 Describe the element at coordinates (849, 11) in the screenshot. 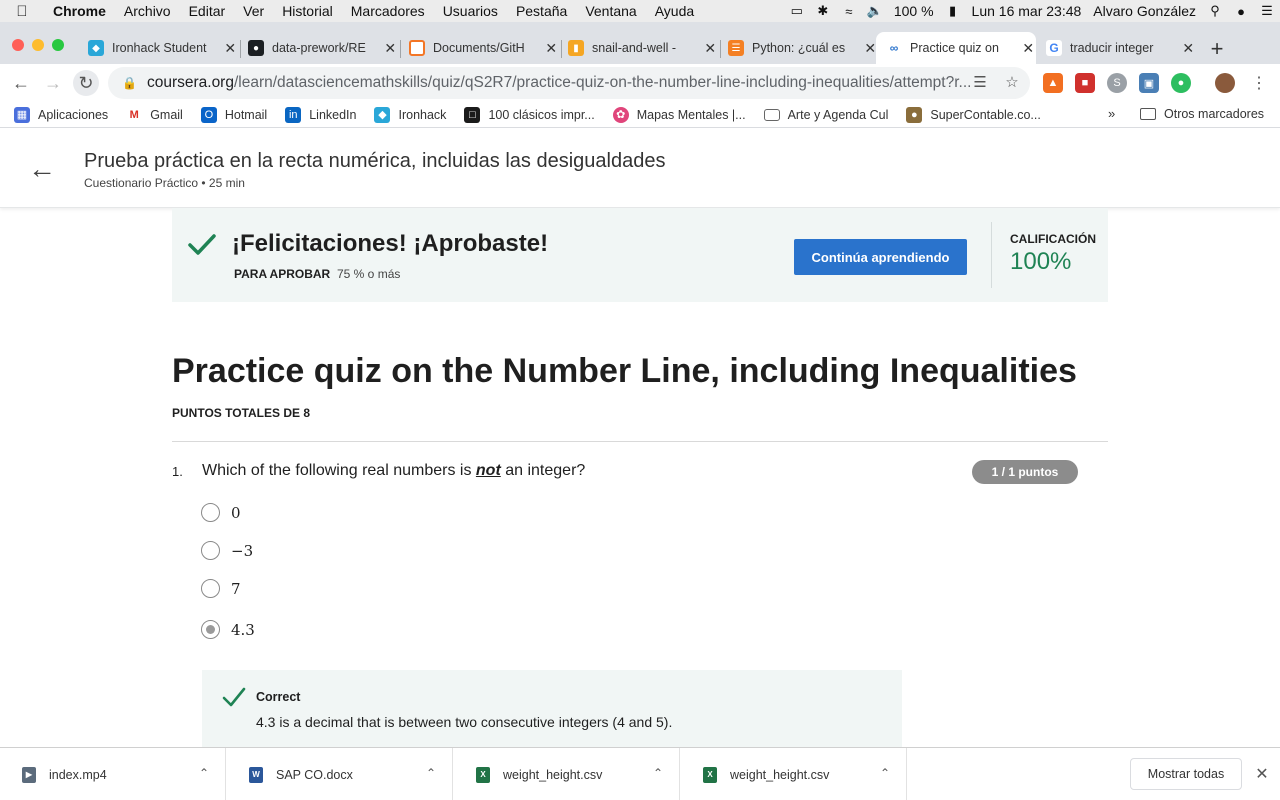

I see `wifi-icon: ≈` at that location.